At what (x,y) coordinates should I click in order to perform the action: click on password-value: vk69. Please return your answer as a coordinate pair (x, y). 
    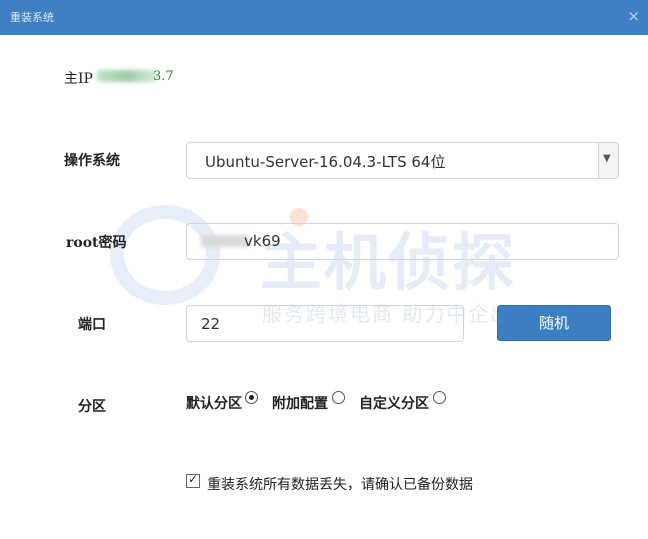
    Looking at the image, I should click on (262, 241).